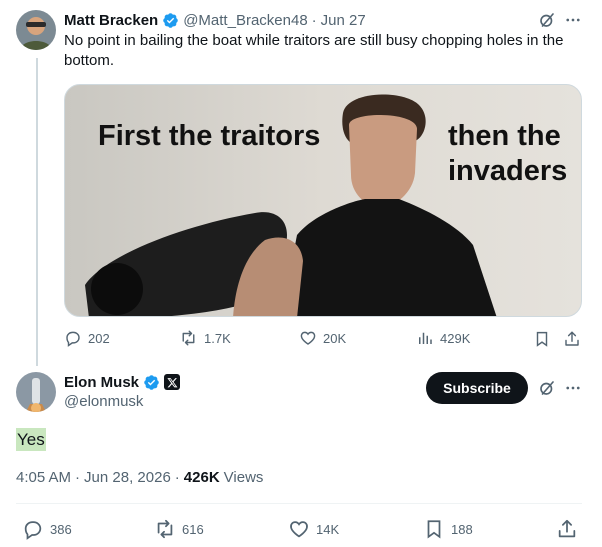 The image size is (602, 547). What do you see at coordinates (313, 529) in the screenshot?
I see `like-button: 14K` at bounding box center [313, 529].